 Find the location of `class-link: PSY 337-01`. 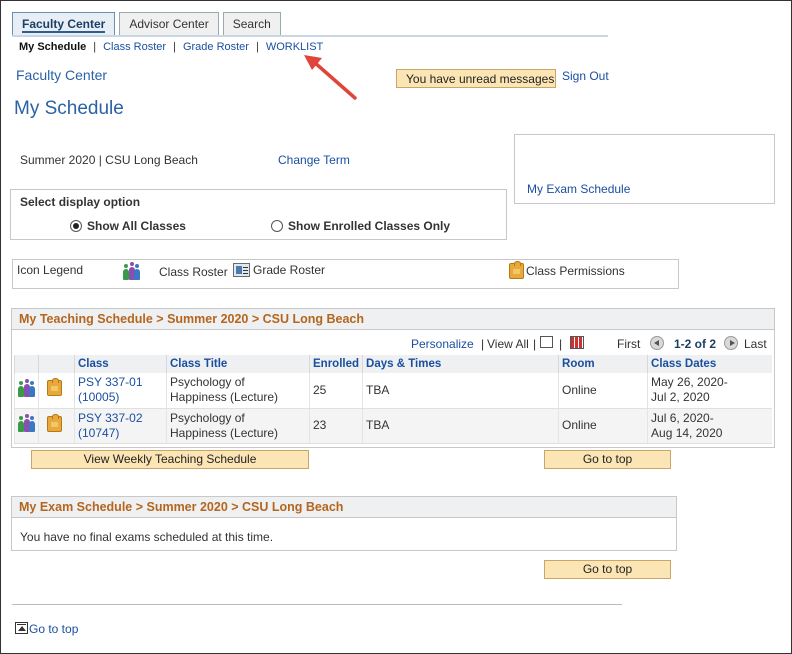

class-link: PSY 337-01 is located at coordinates (110, 382).